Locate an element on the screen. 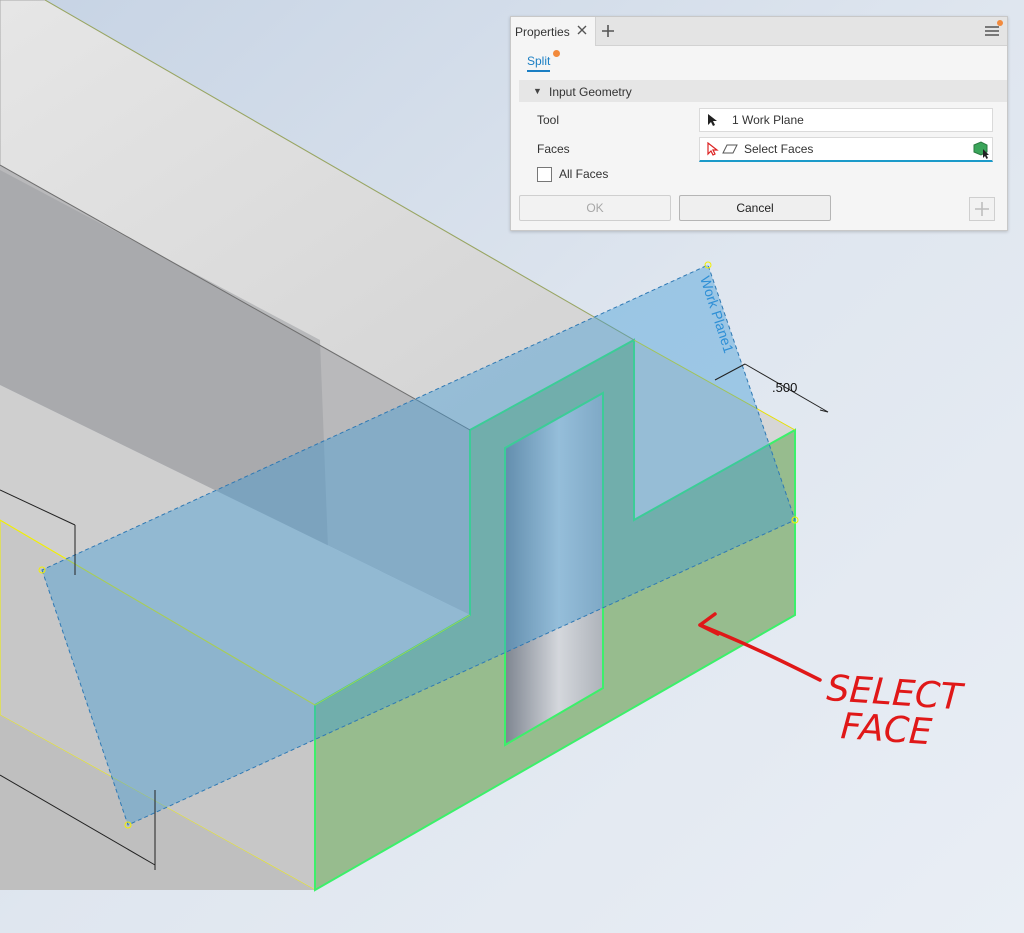 The image size is (1024, 933). tab-label: Properties is located at coordinates (542, 32).